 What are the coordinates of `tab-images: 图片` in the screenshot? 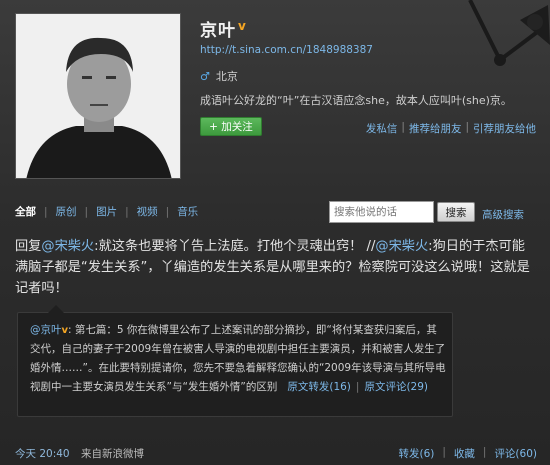 It's located at (106, 211).